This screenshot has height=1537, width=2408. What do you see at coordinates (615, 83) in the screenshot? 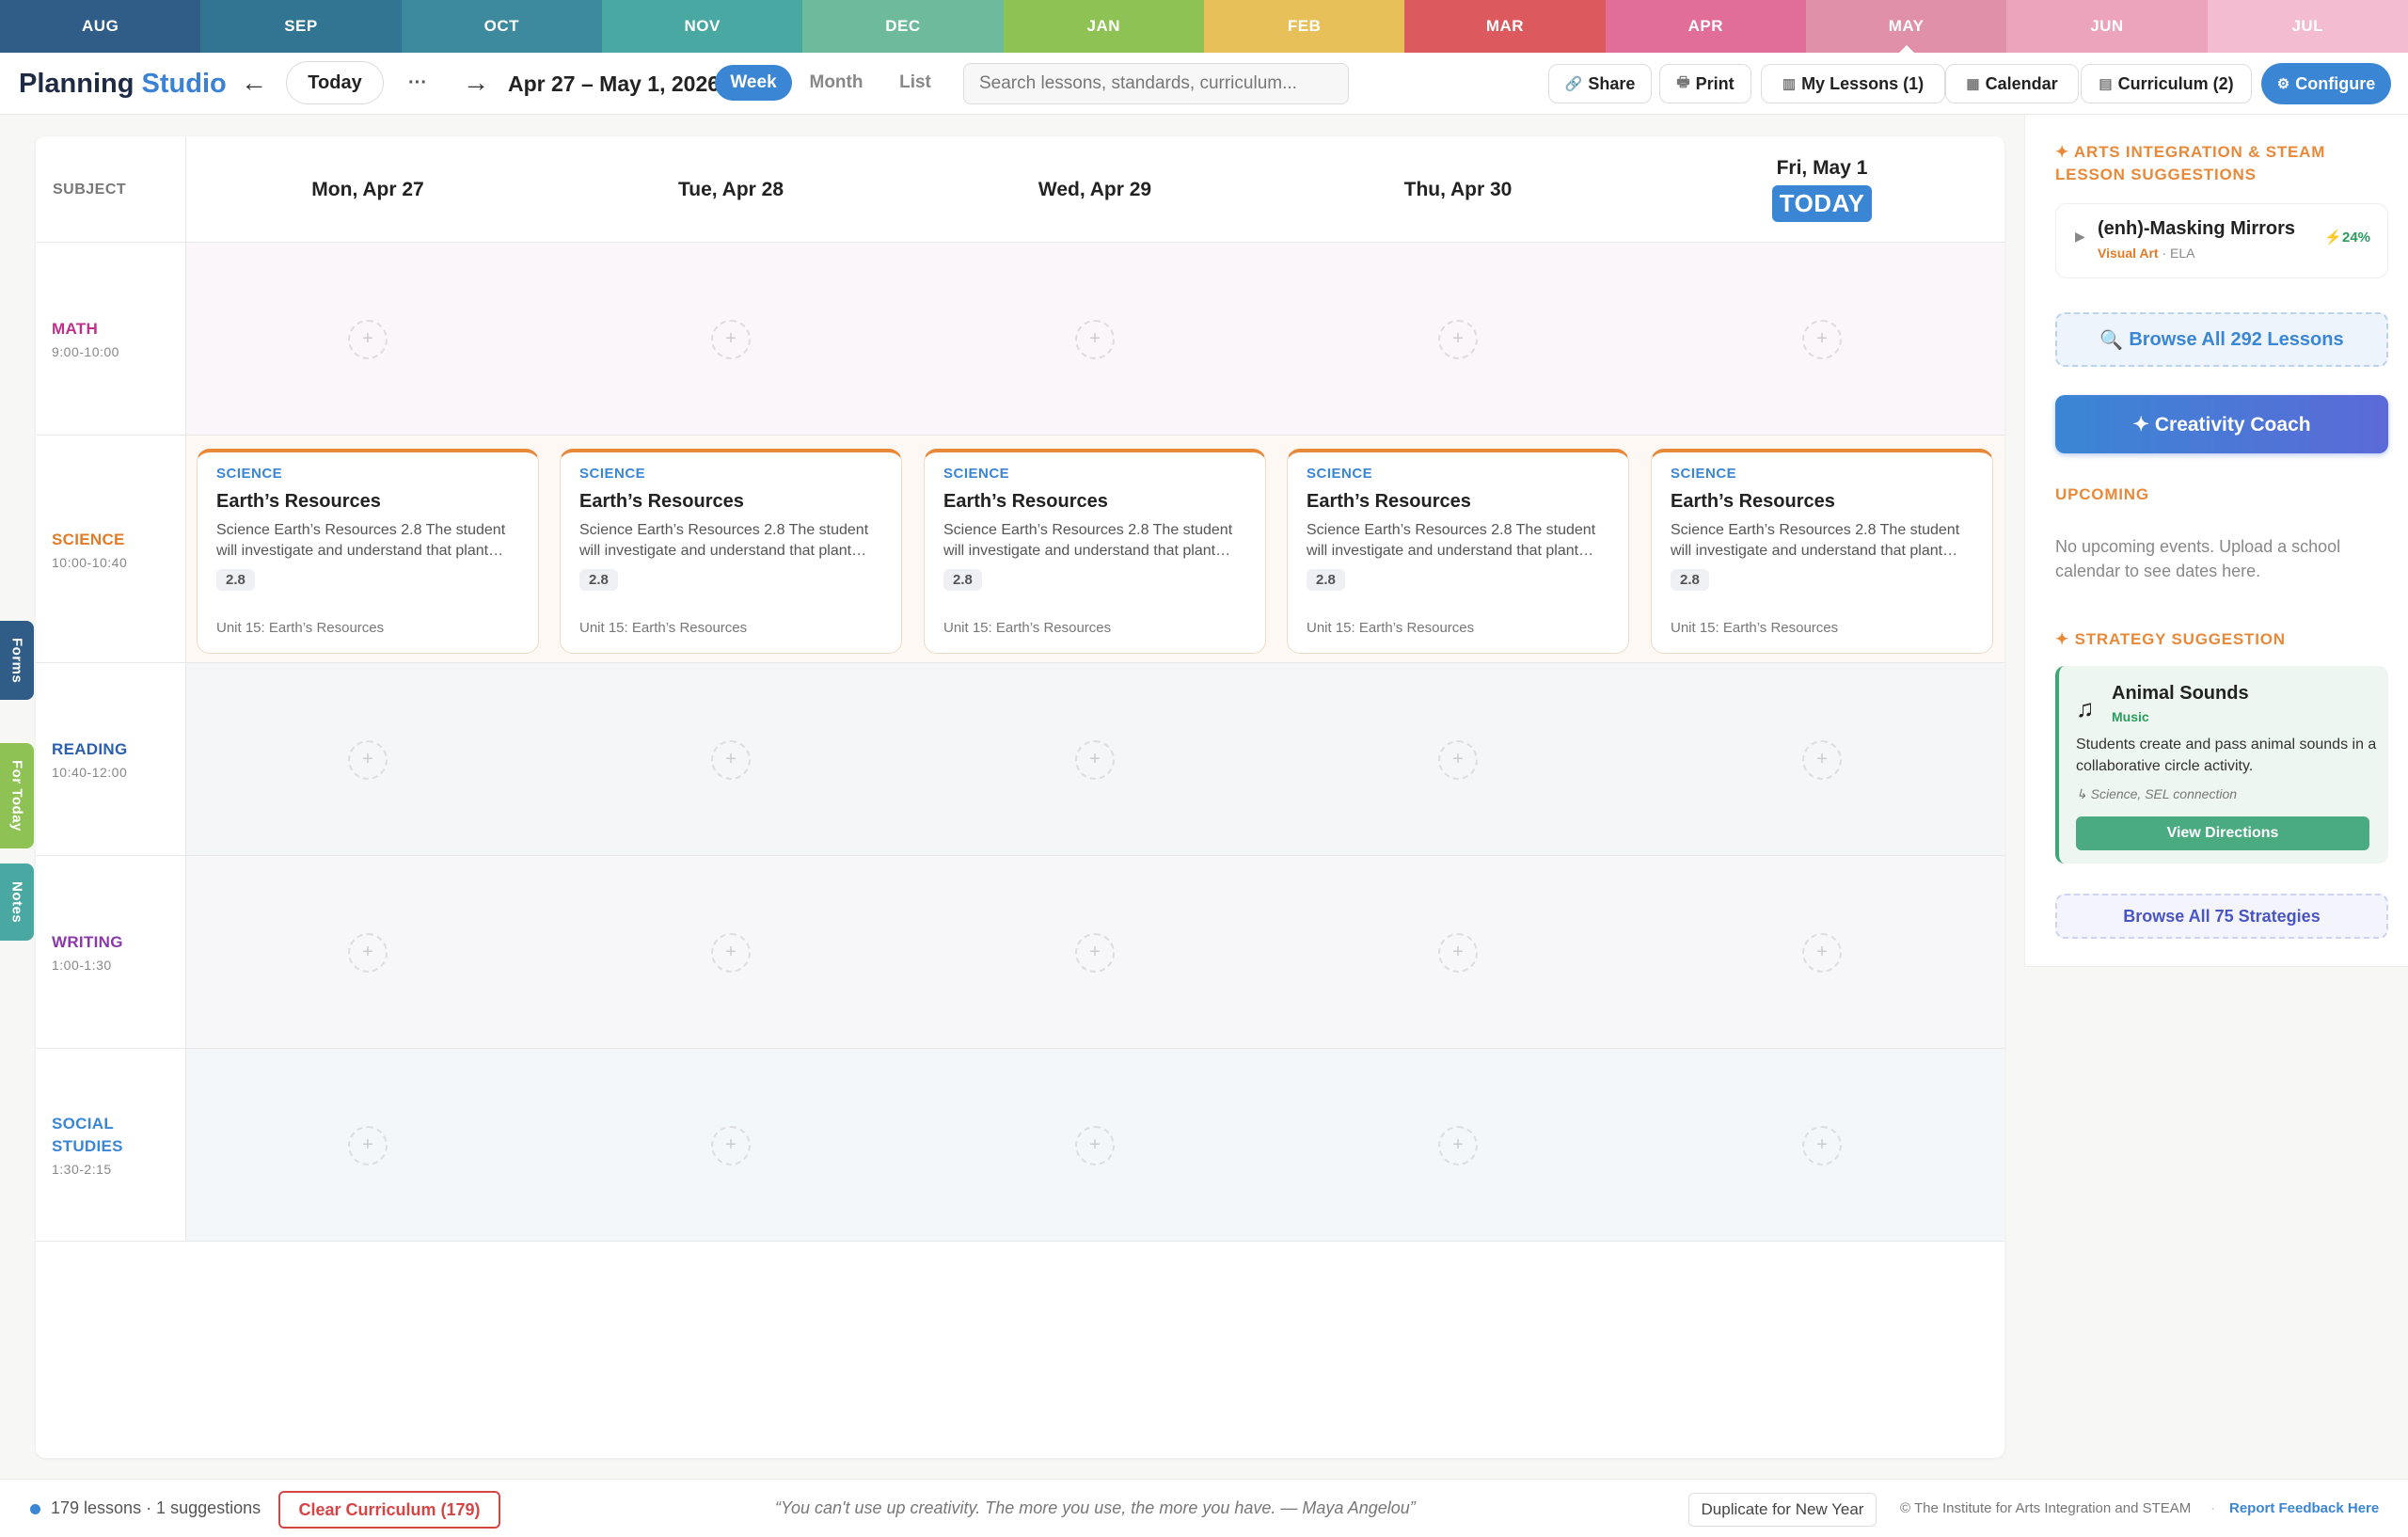
I see `date-range: Apr 27 – May 1, 2026` at bounding box center [615, 83].